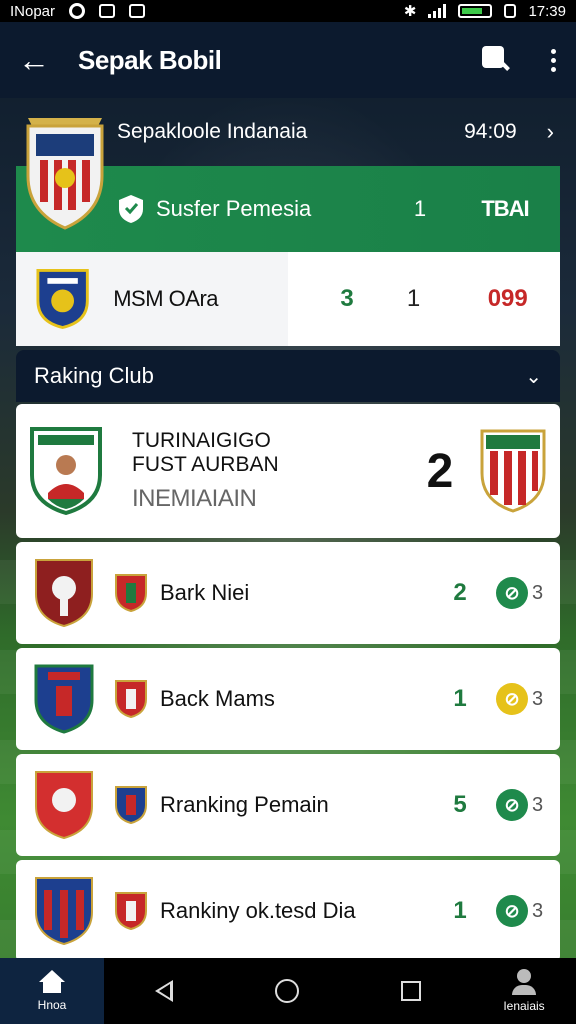 The height and width of the screenshot is (1024, 576). Describe the element at coordinates (38, 60) in the screenshot. I see `back-arrow-icon: ←` at that location.